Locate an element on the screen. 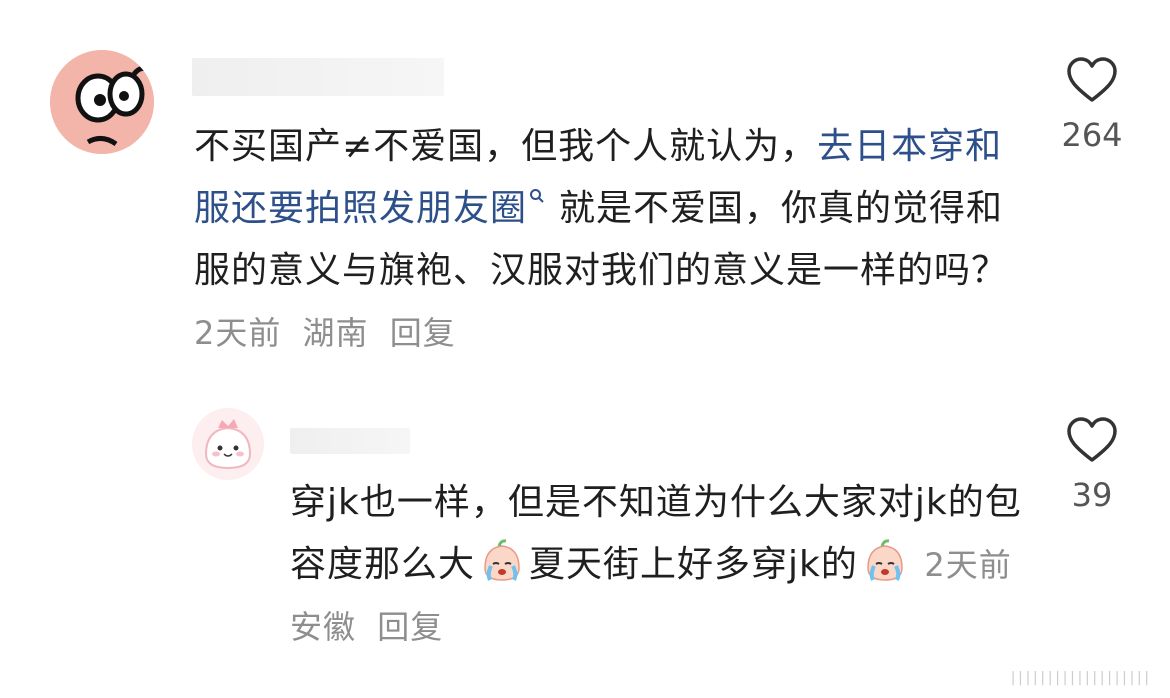  cartoon-face-icon is located at coordinates (102, 102).